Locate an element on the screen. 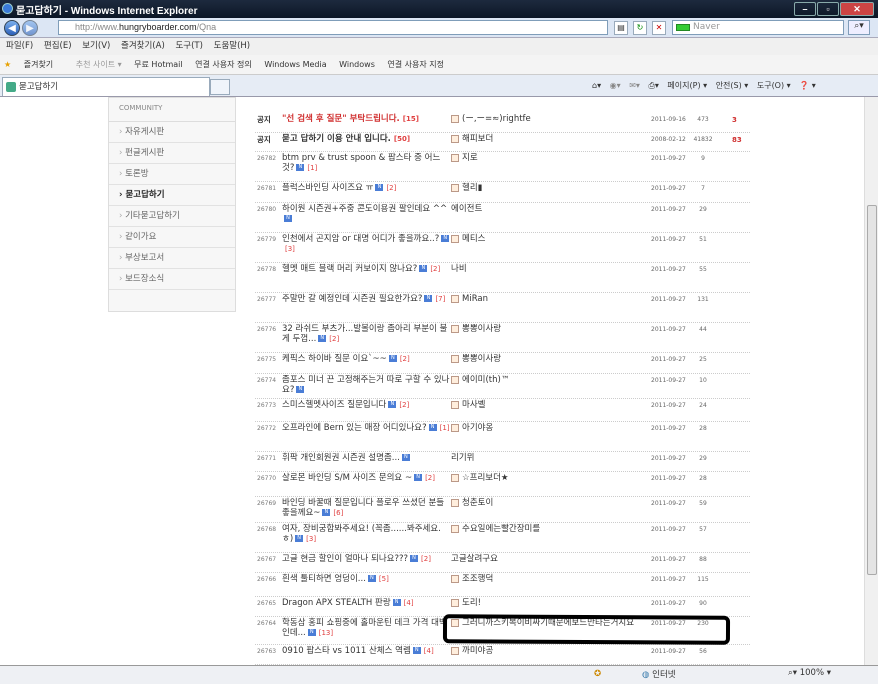  sidebar-item: 부상보고서 is located at coordinates (172, 258).